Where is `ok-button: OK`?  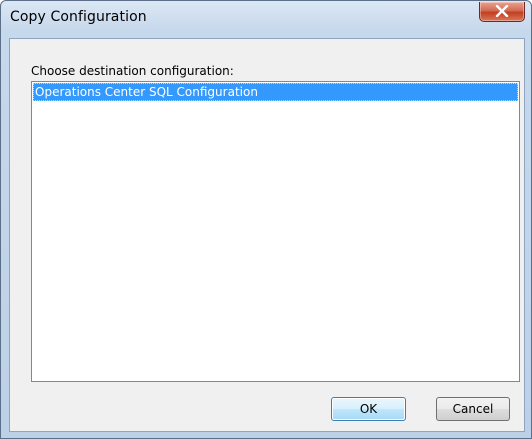 ok-button: OK is located at coordinates (368, 409).